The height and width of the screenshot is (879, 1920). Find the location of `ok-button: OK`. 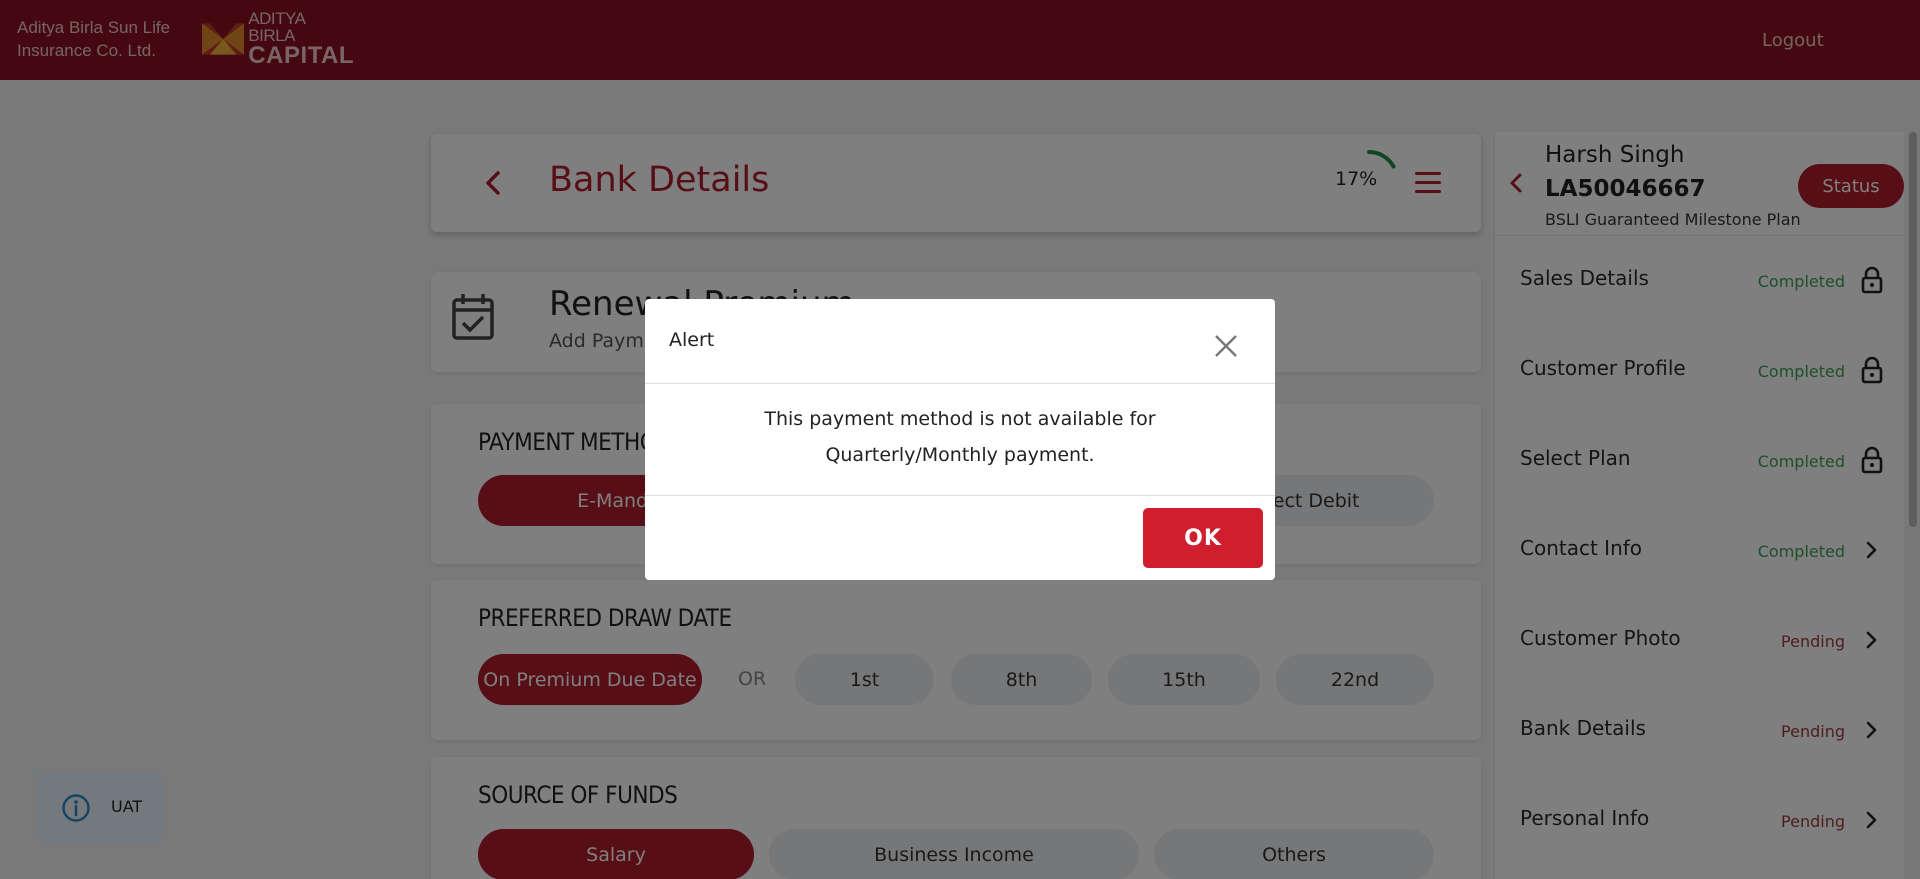

ok-button: OK is located at coordinates (1203, 538).